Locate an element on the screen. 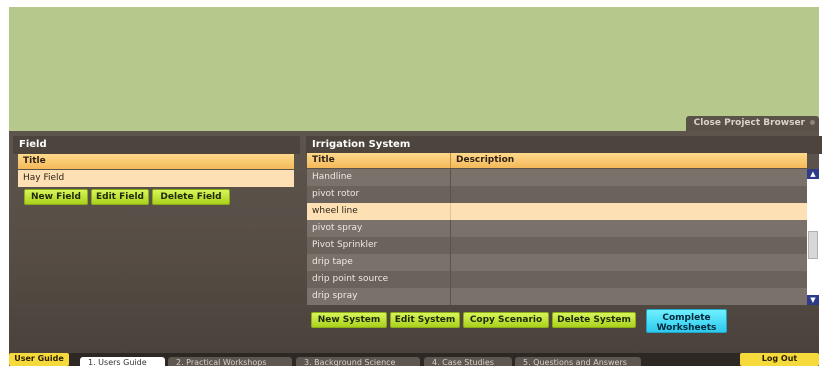  table-row: drip point source is located at coordinates (557, 279).